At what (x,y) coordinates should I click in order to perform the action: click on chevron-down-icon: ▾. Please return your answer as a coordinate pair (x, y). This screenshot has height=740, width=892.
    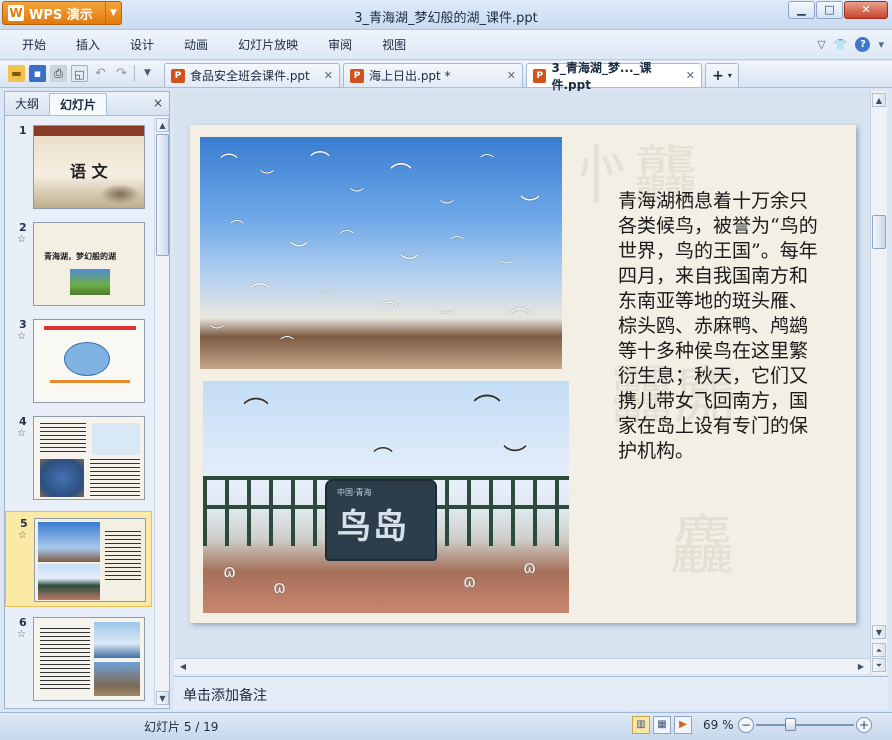
    Looking at the image, I should click on (730, 75).